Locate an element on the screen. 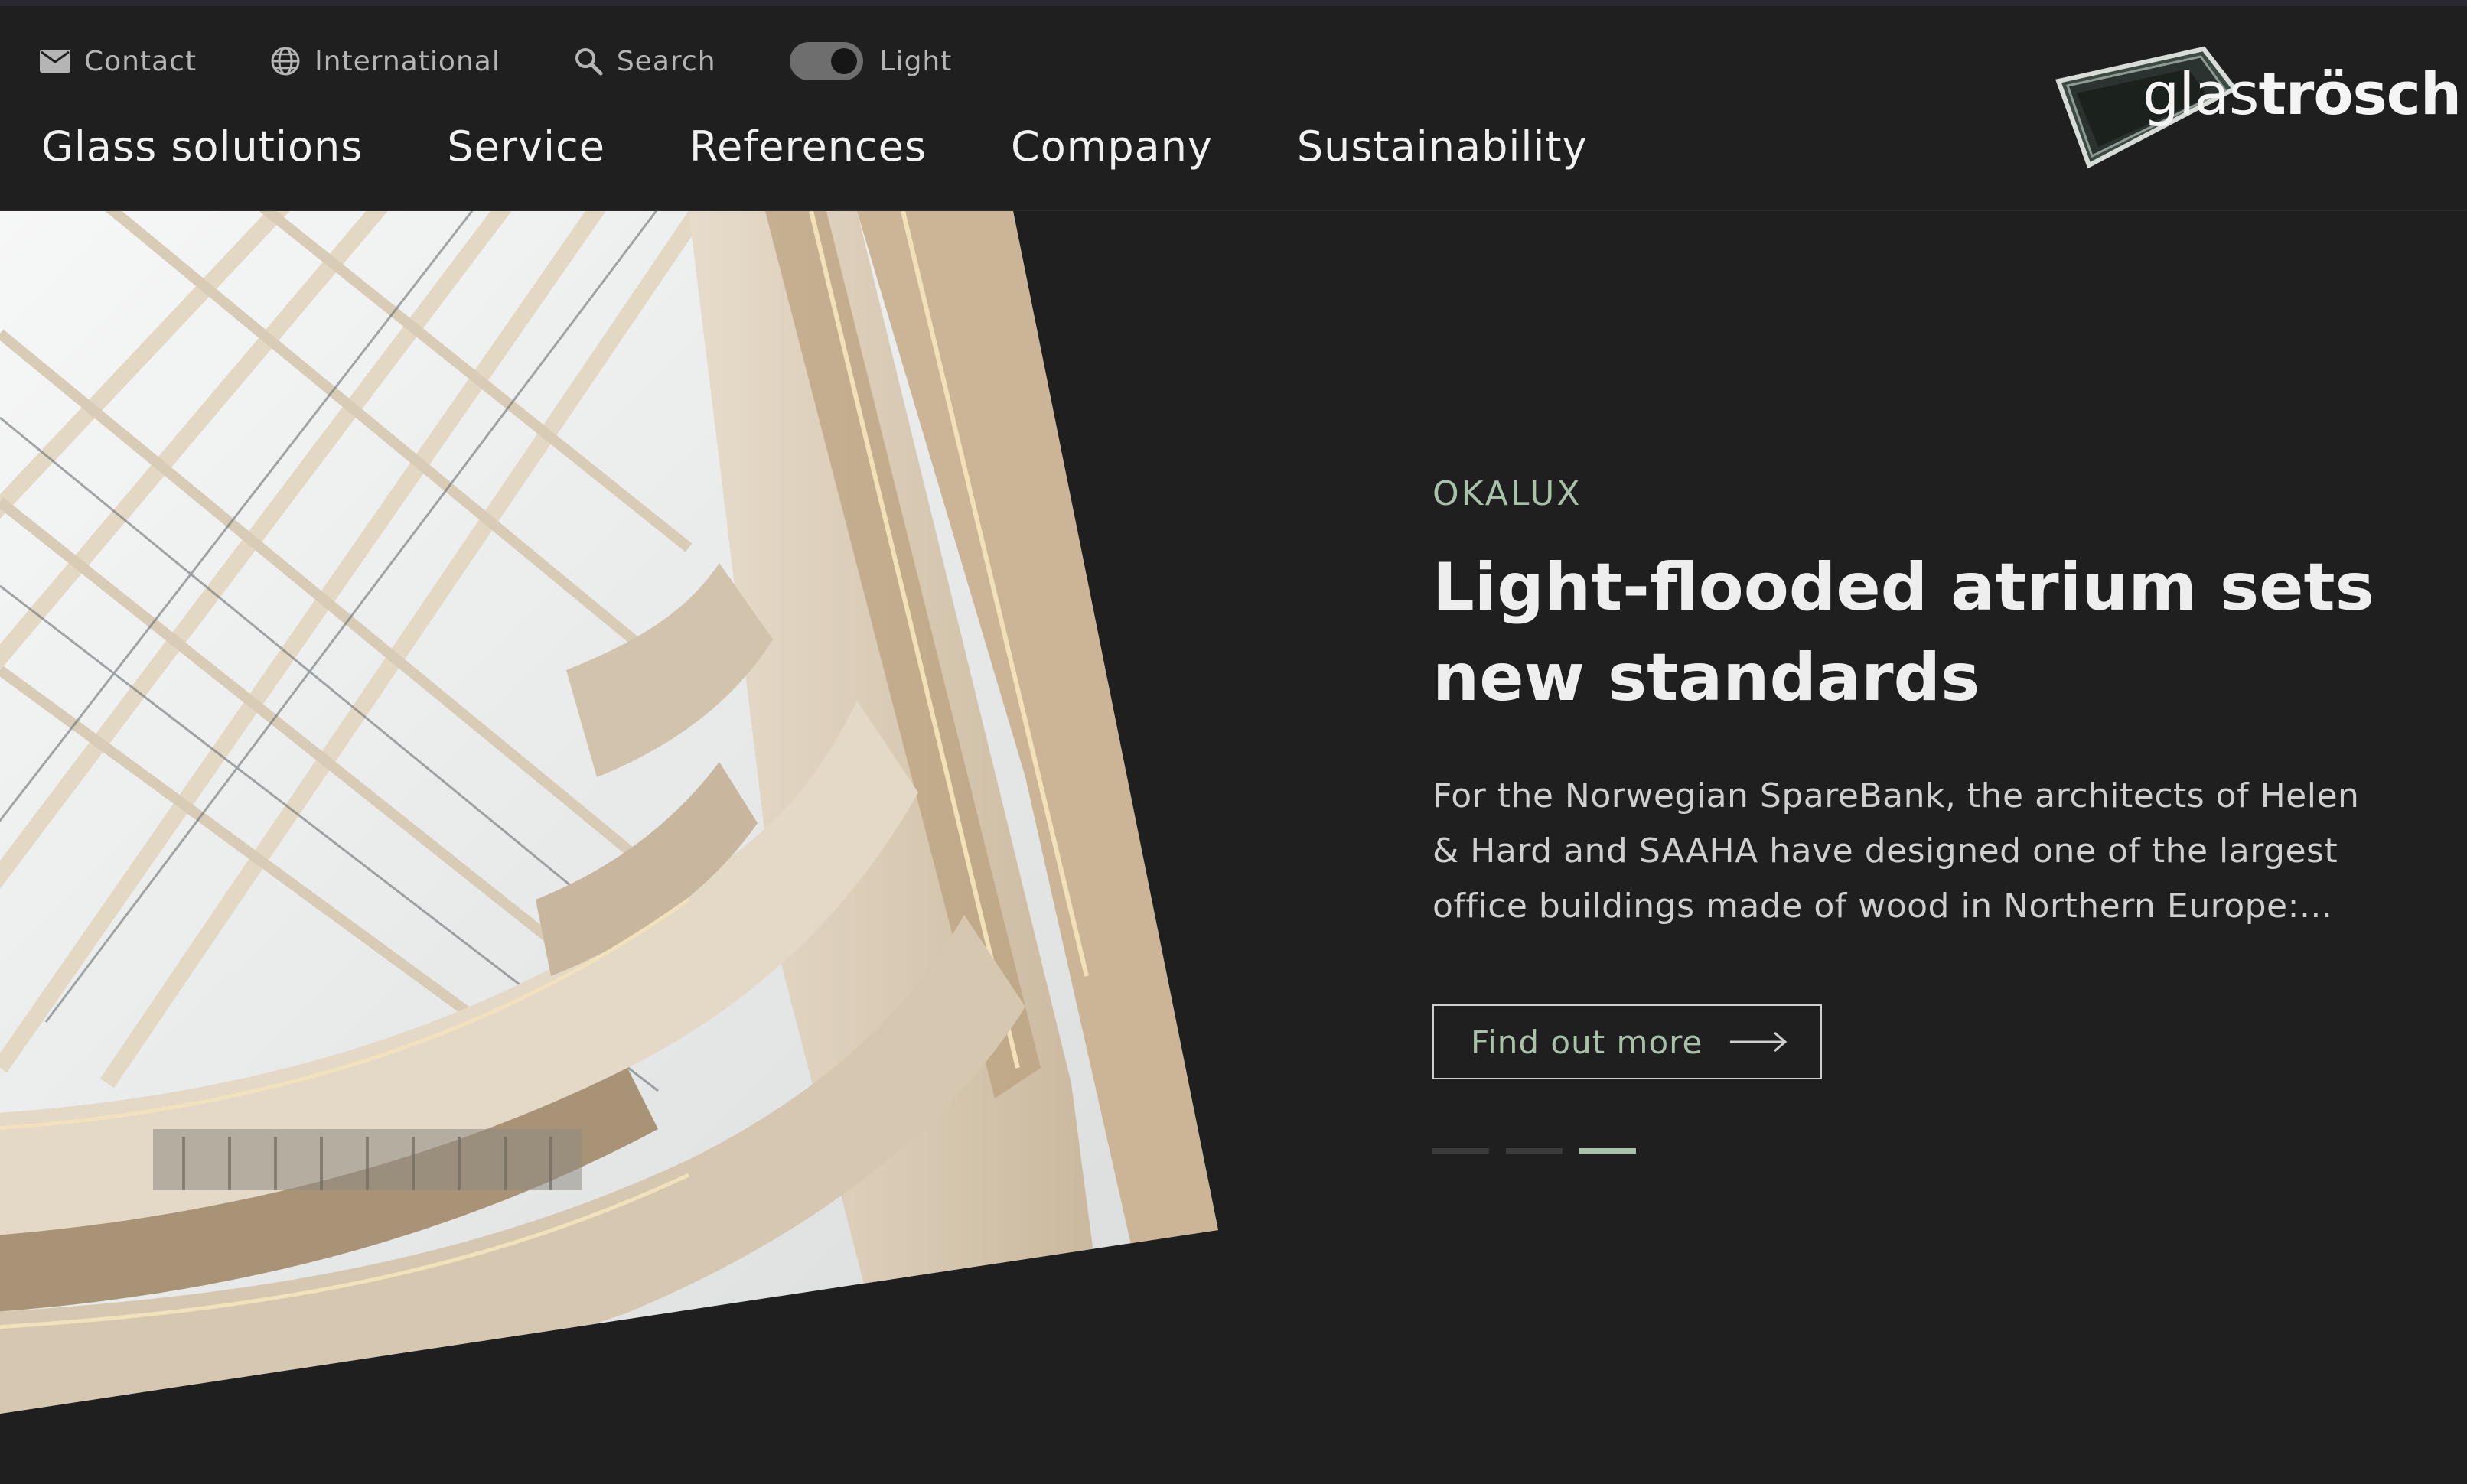 The height and width of the screenshot is (1484, 2467). cta-label: Find out more is located at coordinates (1587, 1042).